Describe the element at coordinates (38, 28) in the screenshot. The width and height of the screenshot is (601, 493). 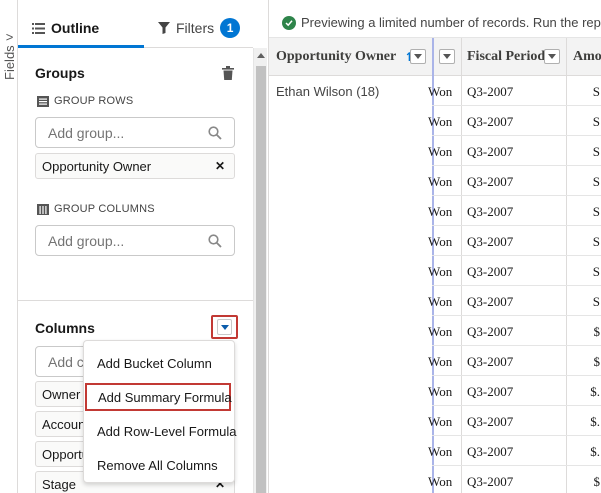
I see `list-icon` at that location.